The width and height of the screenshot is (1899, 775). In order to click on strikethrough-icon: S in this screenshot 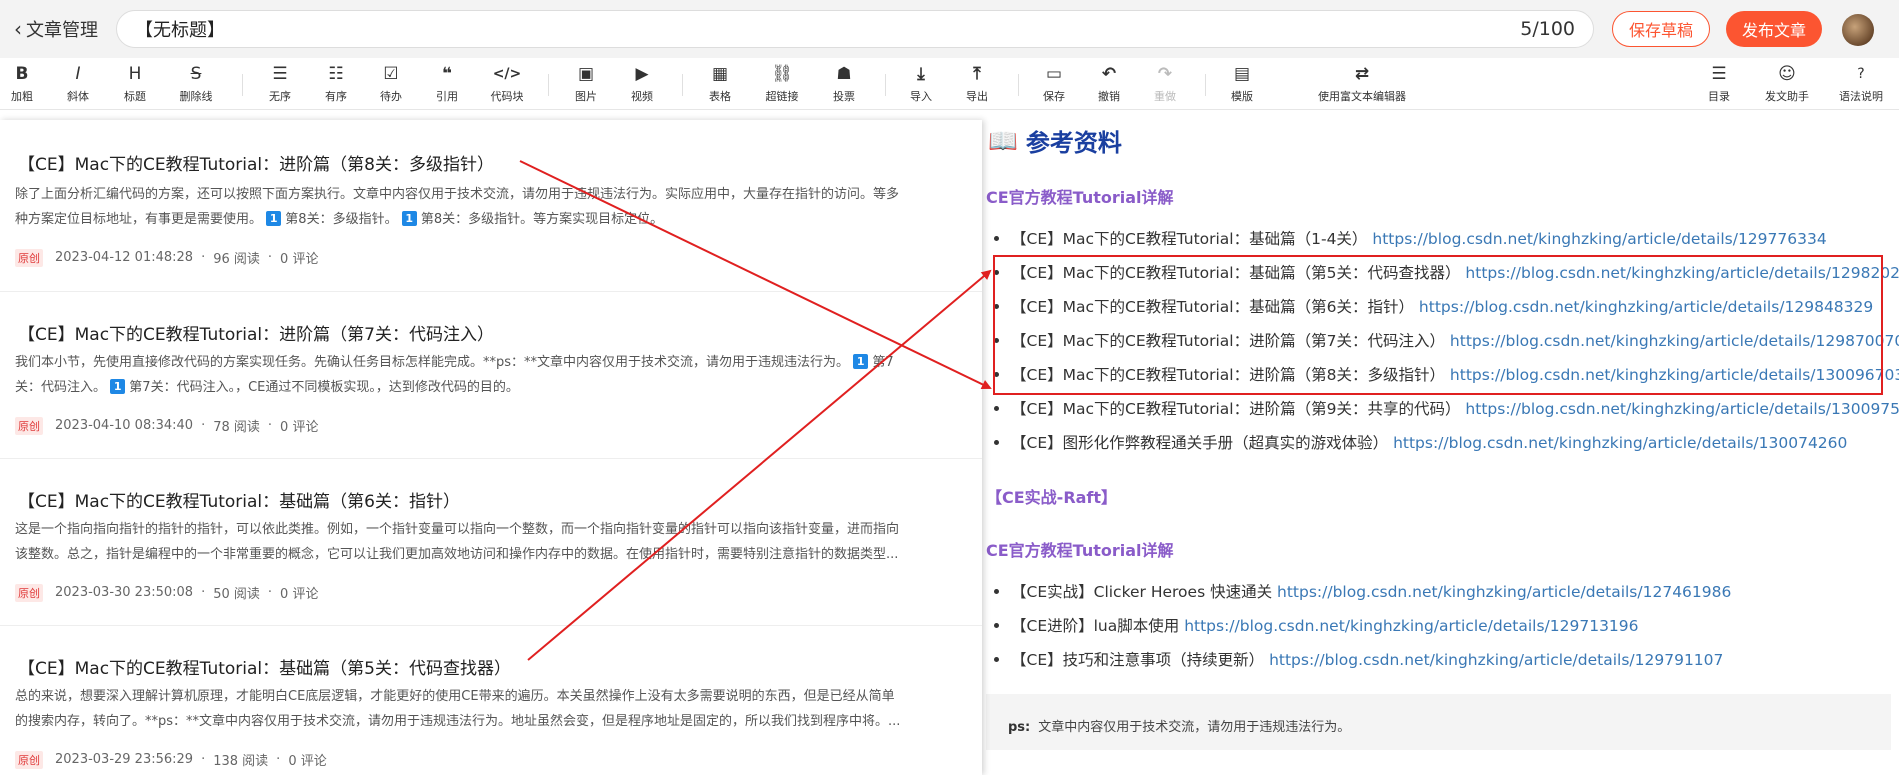, I will do `click(196, 74)`.